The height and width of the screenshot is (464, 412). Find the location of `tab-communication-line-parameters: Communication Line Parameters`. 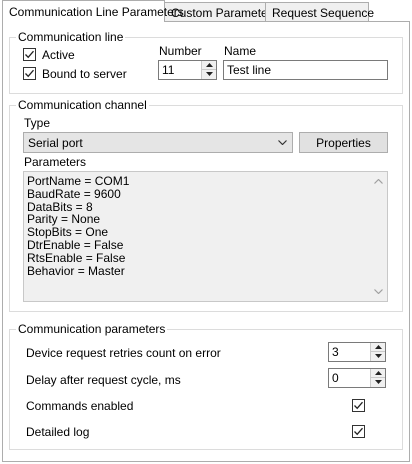

tab-communication-line-parameters: Communication Line Parameters is located at coordinates (93, 11).